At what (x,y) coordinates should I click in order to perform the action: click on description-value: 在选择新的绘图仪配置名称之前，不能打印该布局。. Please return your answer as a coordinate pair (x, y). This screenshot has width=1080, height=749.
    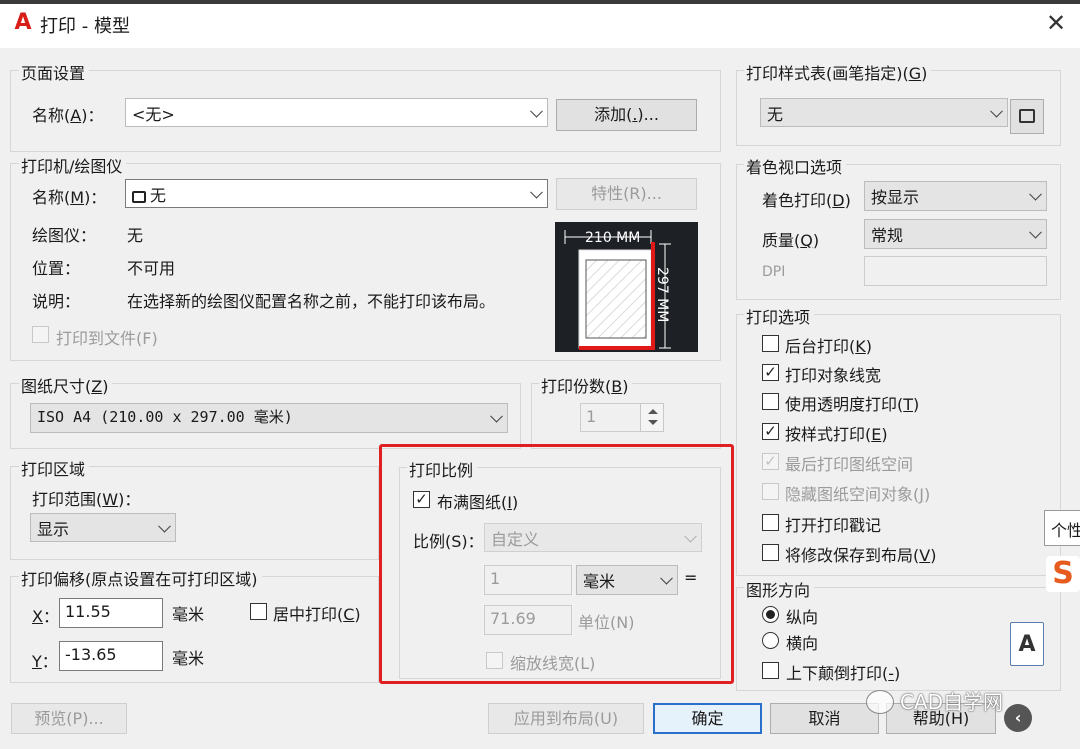
    Looking at the image, I should click on (311, 301).